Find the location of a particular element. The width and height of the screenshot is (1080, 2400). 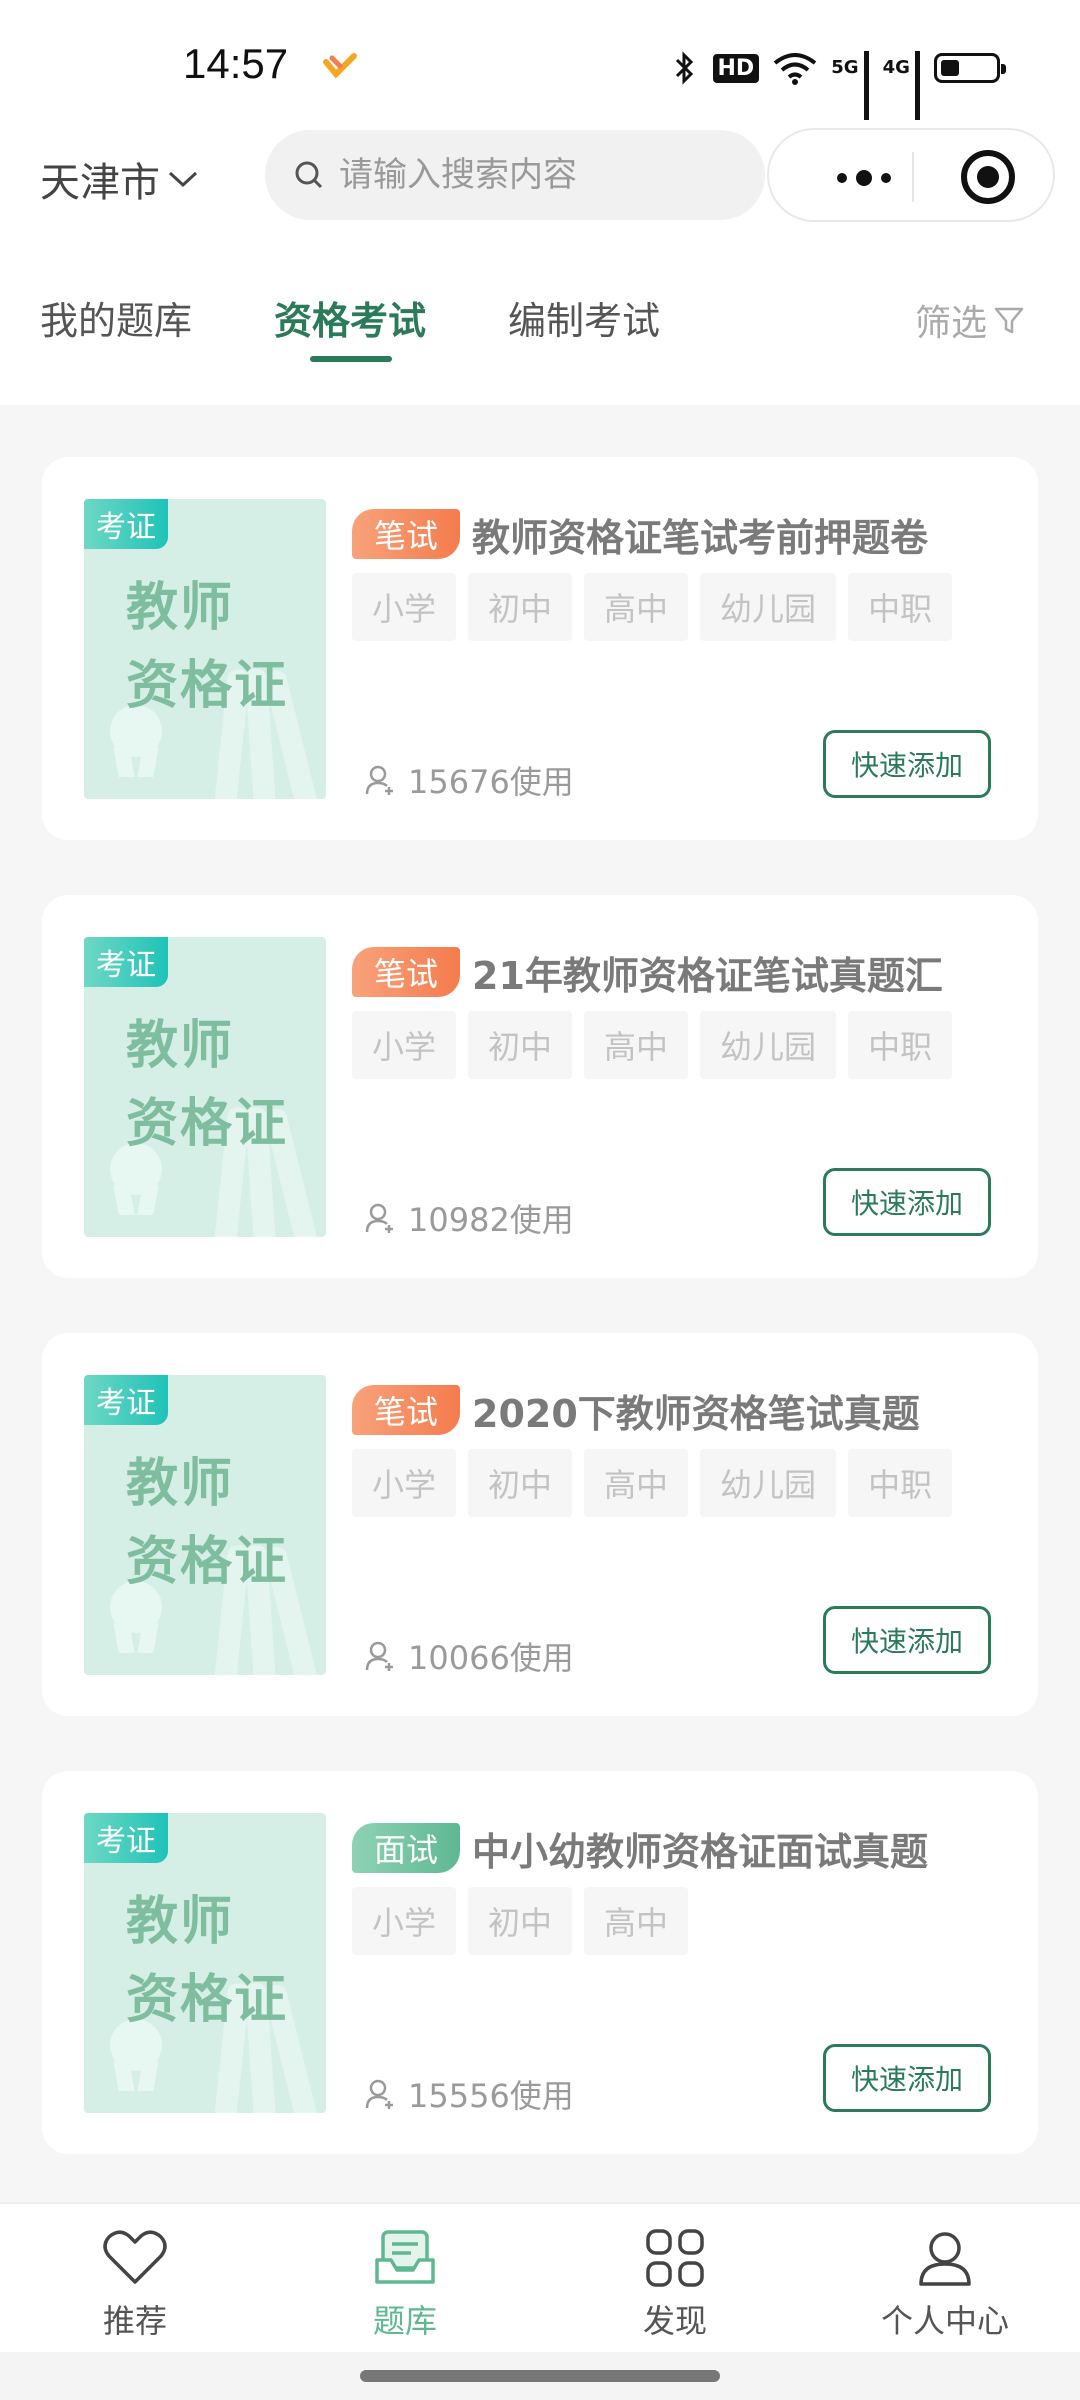

app-notification-icon is located at coordinates (340, 66).